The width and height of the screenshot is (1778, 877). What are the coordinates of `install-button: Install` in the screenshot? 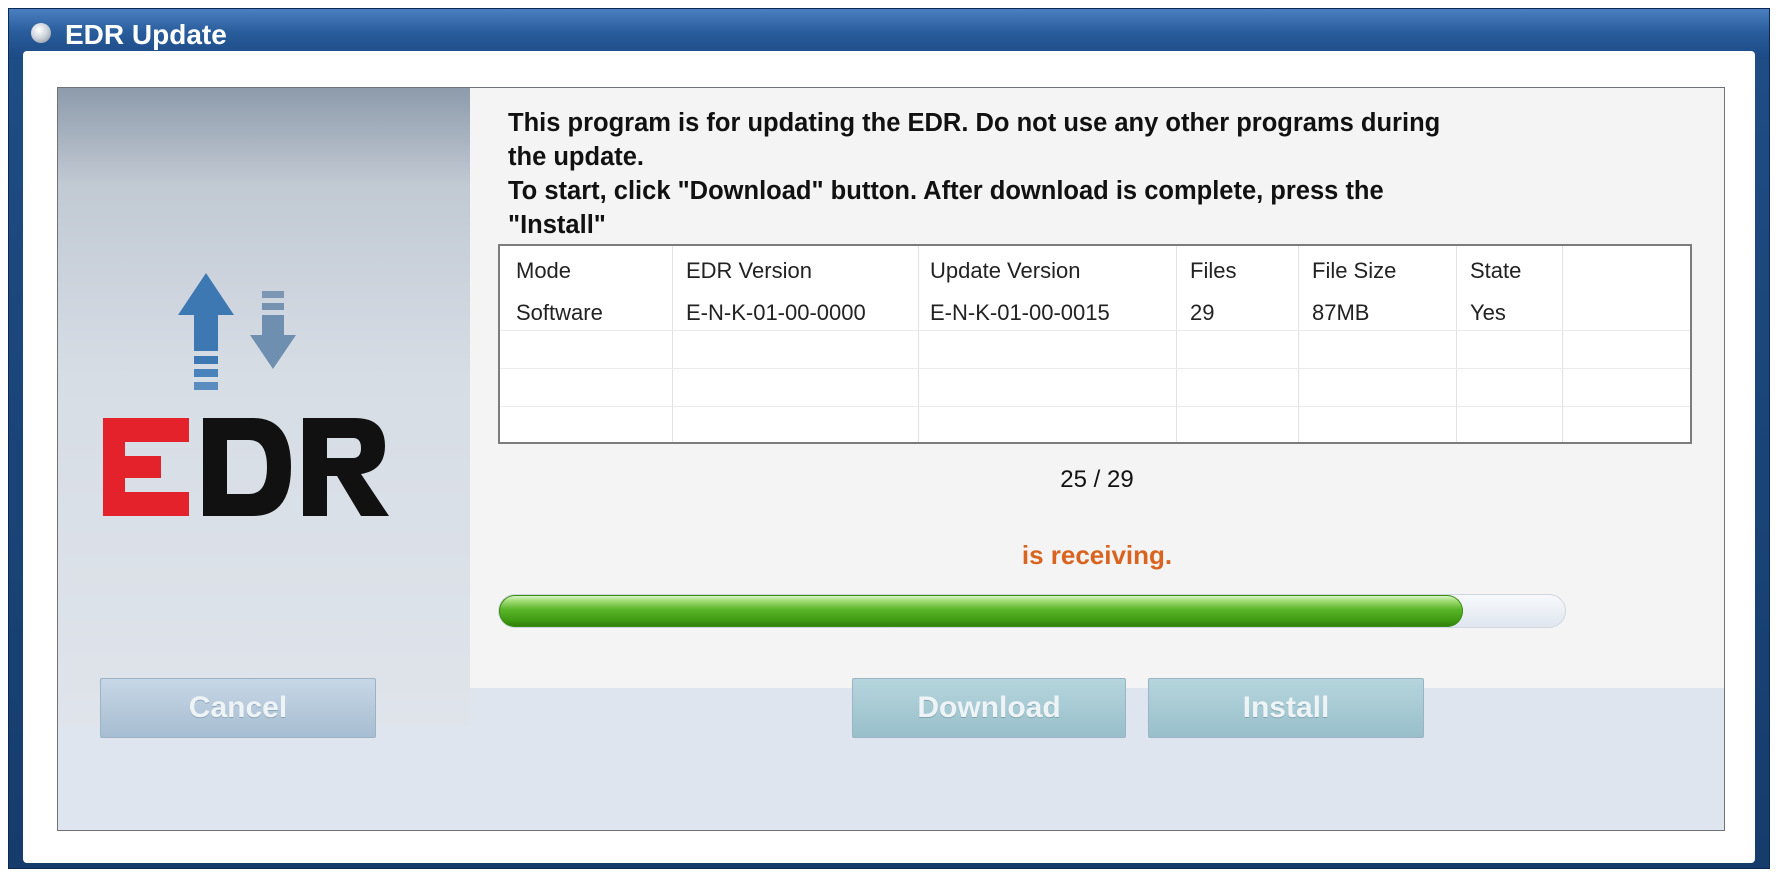 It's located at (1286, 708).